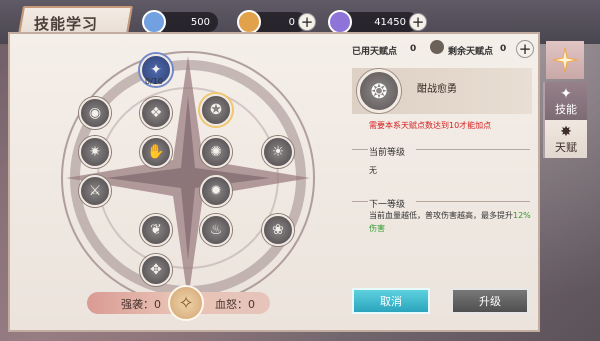 The height and width of the screenshot is (341, 600). I want to click on remaining-points-icon, so click(437, 47).